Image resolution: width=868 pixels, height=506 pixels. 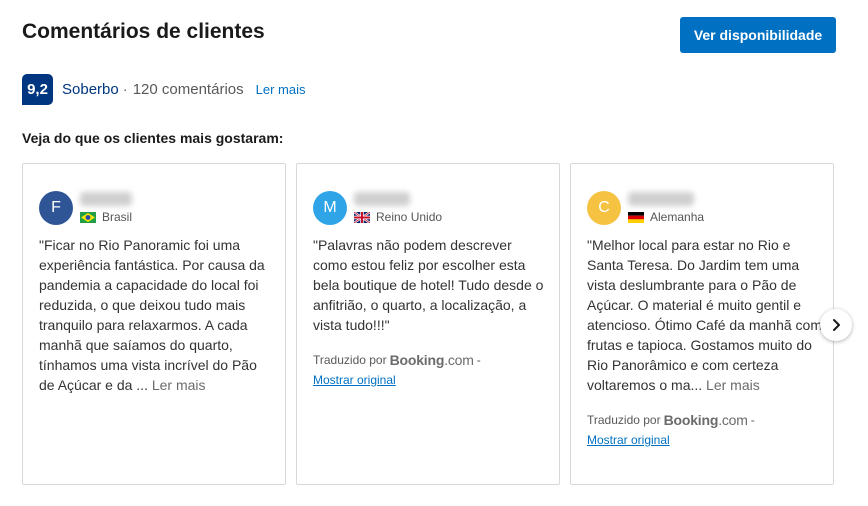 I want to click on reviewer-country: Brasil, so click(x=106, y=217).